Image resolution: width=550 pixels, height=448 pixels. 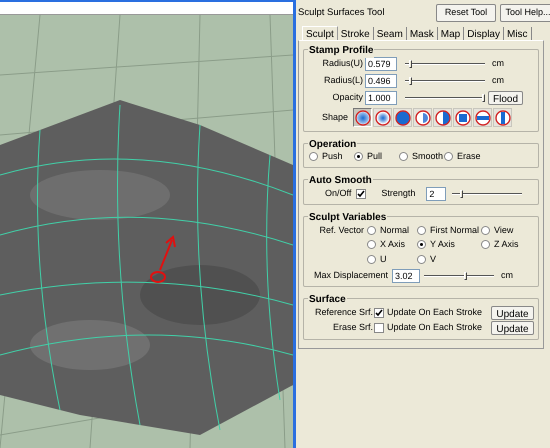 What do you see at coordinates (344, 313) in the screenshot?
I see `field-label: Reference Srf.` at bounding box center [344, 313].